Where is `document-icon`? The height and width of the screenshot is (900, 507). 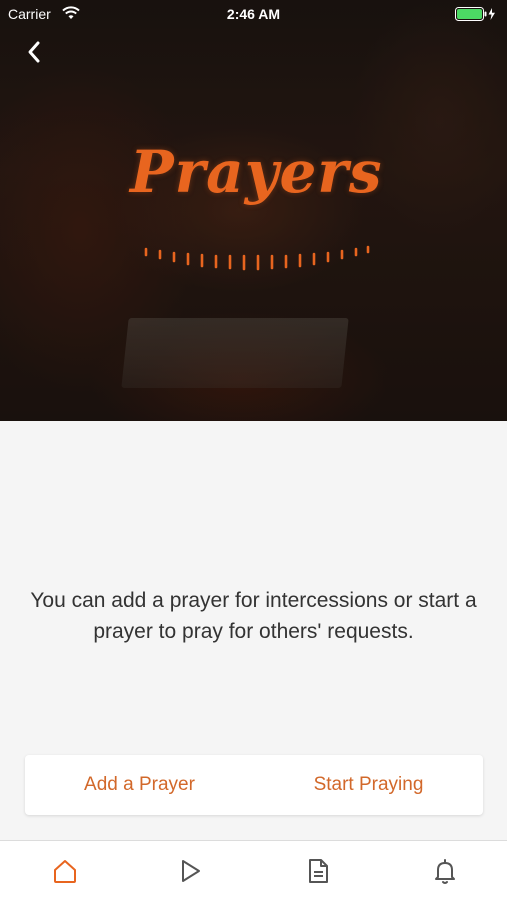
document-icon is located at coordinates (318, 871).